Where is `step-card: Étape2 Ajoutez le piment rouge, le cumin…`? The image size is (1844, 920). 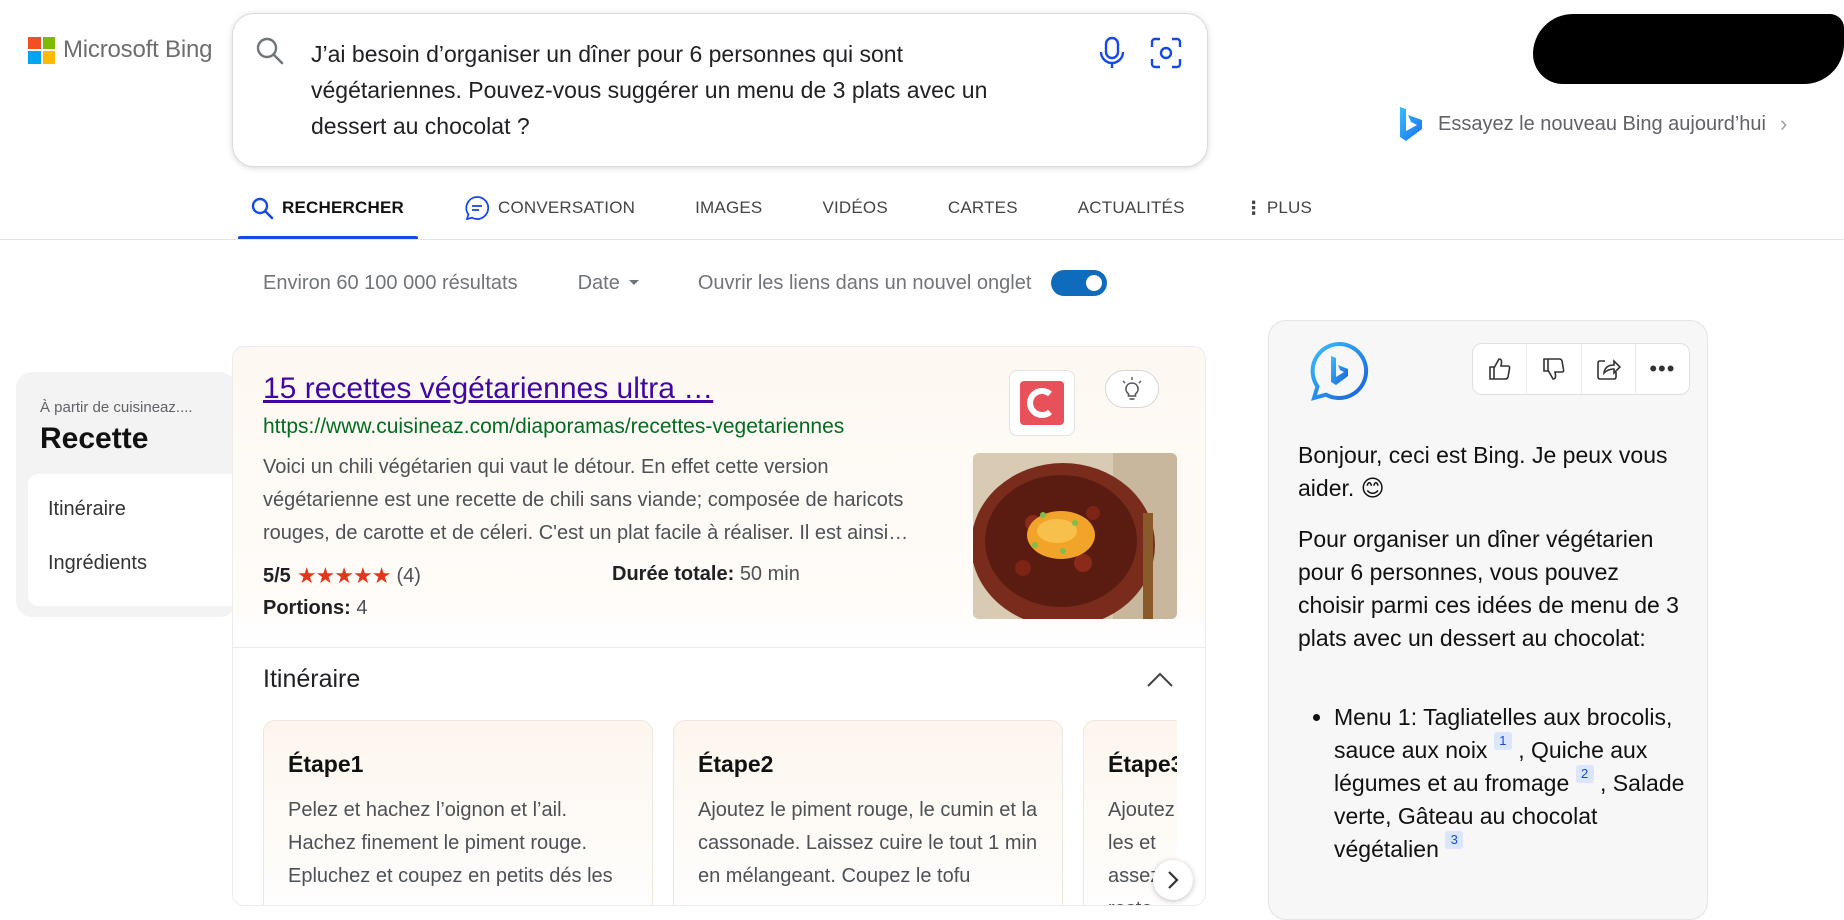 step-card: Étape2 Ajoutez le piment rouge, le cumin… is located at coordinates (868, 812).